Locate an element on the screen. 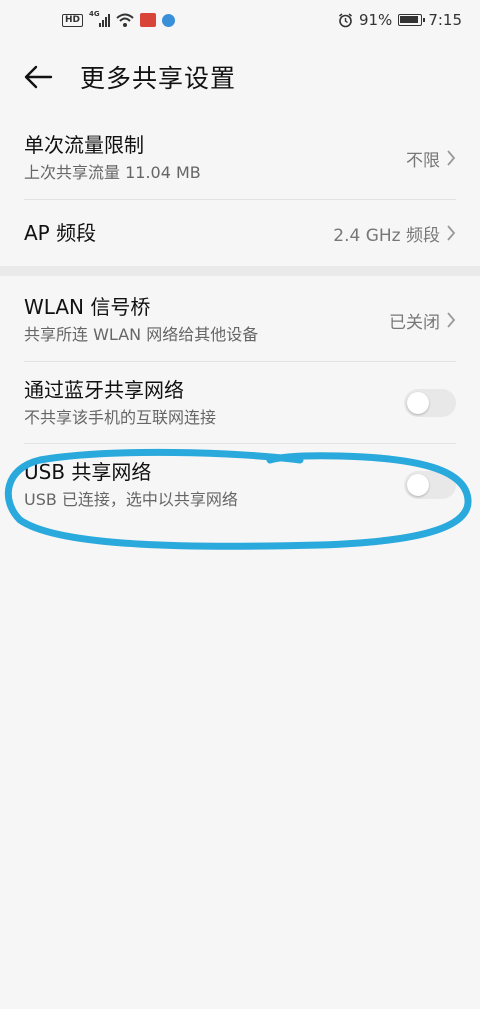 The image size is (480, 1009). usb-tether-subtitle: USB 已连接，选中以共享网络 is located at coordinates (131, 499).